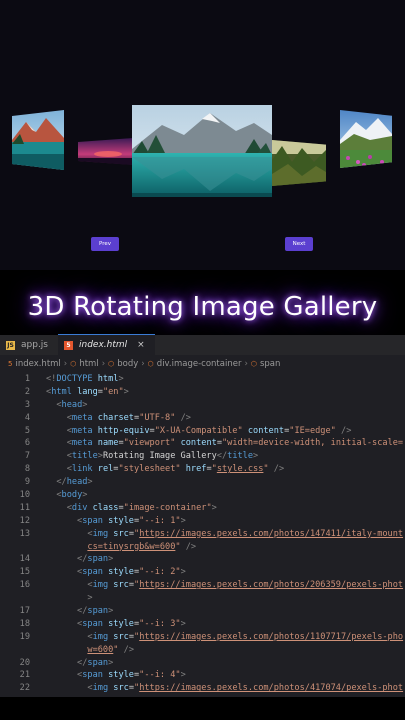 This screenshot has width=405, height=720. Describe the element at coordinates (312, 430) in the screenshot. I see `code-token: "IE=edge"` at that location.